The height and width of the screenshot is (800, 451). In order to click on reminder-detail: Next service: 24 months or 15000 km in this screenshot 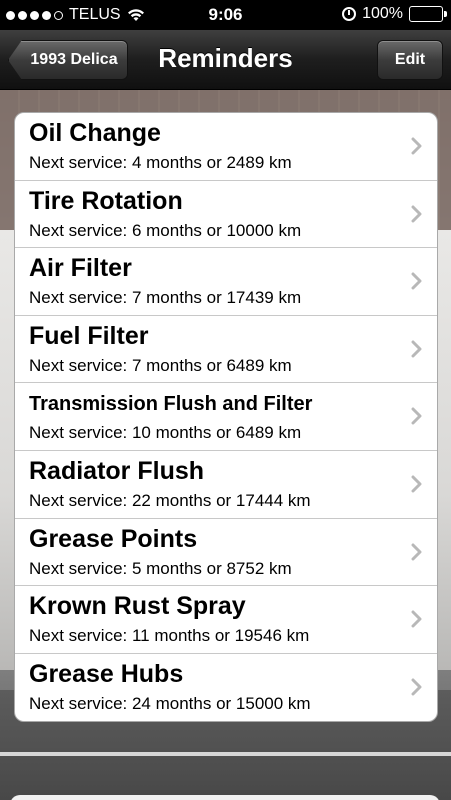, I will do `click(170, 703)`.